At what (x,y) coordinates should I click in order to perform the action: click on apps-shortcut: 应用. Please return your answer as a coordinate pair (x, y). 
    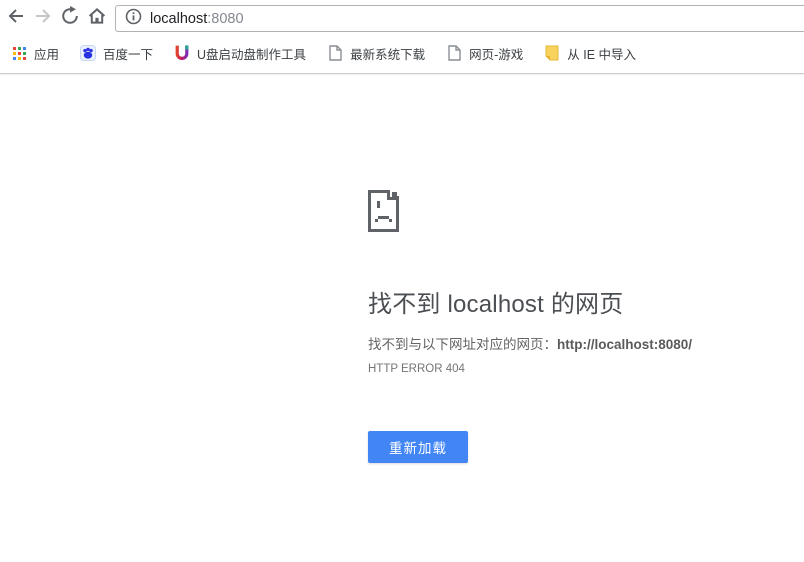
    Looking at the image, I should click on (35, 53).